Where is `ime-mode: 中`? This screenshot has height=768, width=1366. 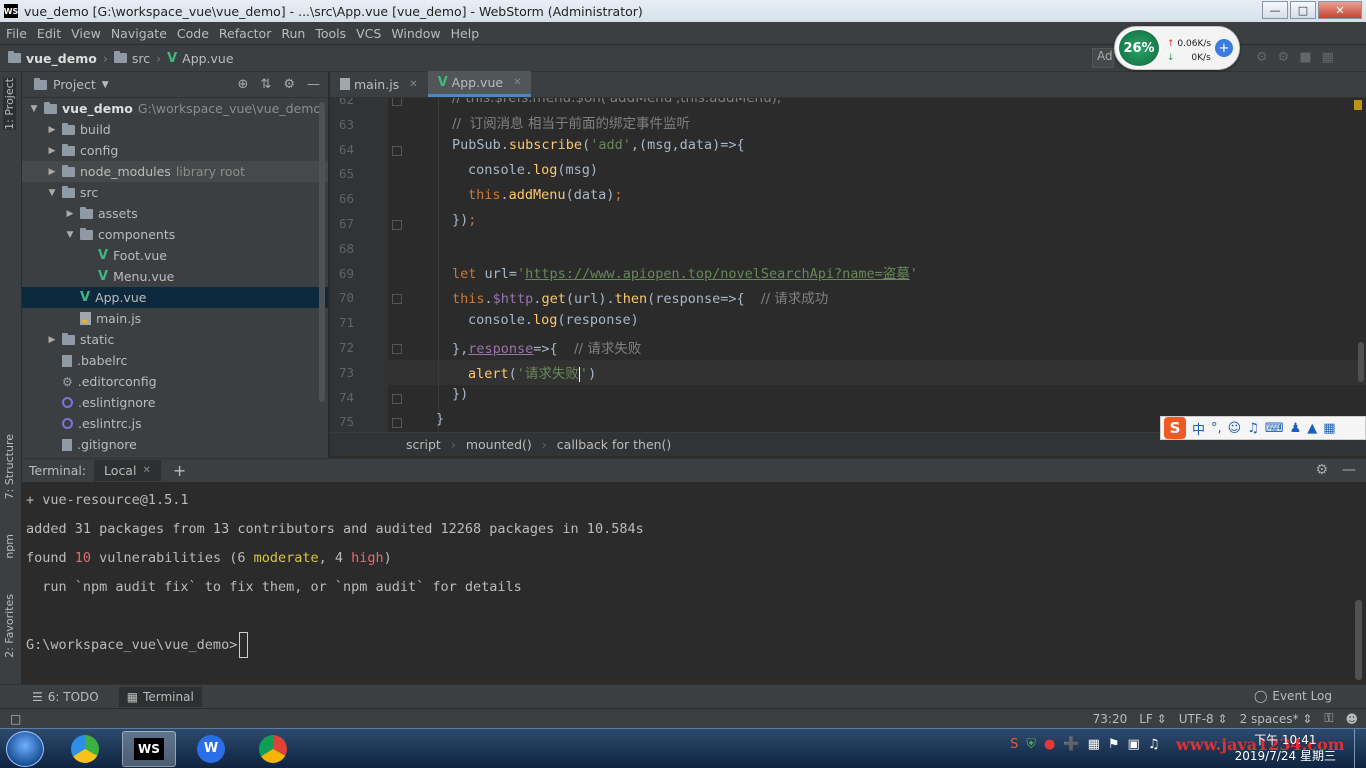 ime-mode: 中 is located at coordinates (1198, 428).